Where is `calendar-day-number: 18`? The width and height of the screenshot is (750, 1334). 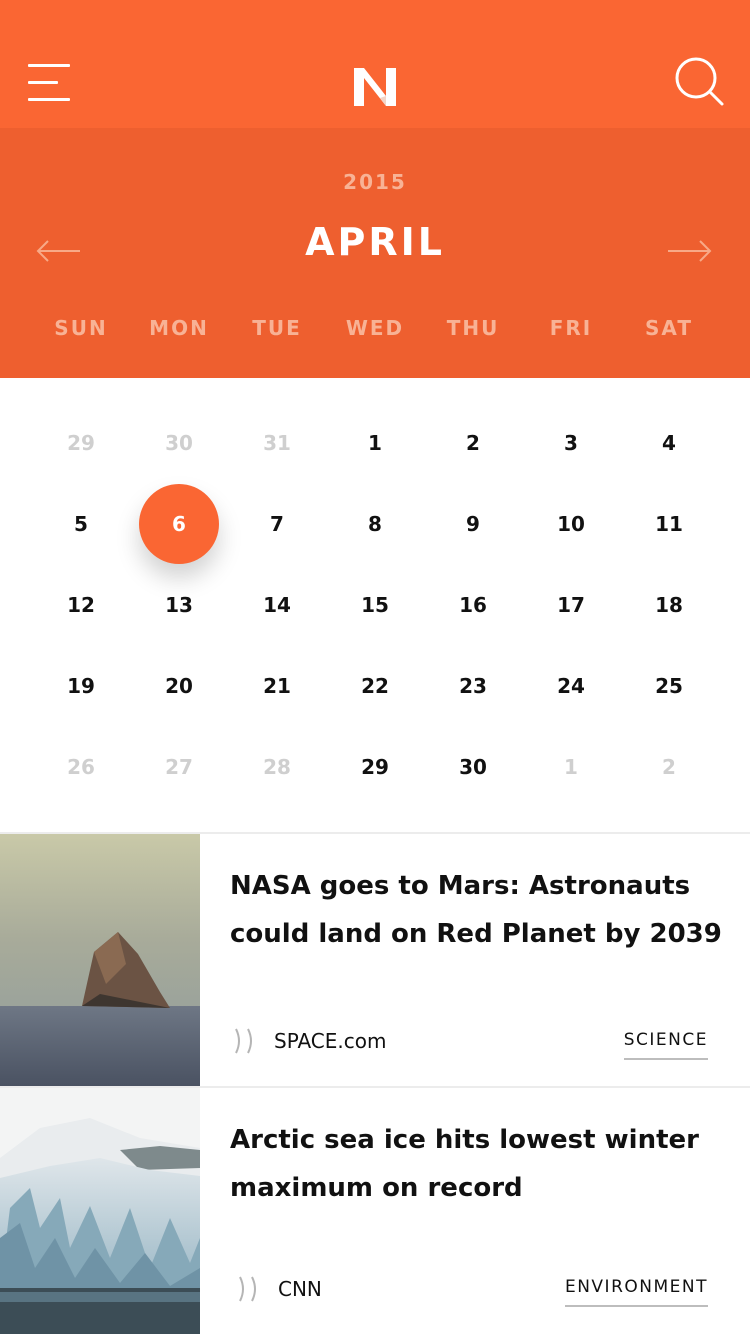
calendar-day-number: 18 is located at coordinates (669, 604).